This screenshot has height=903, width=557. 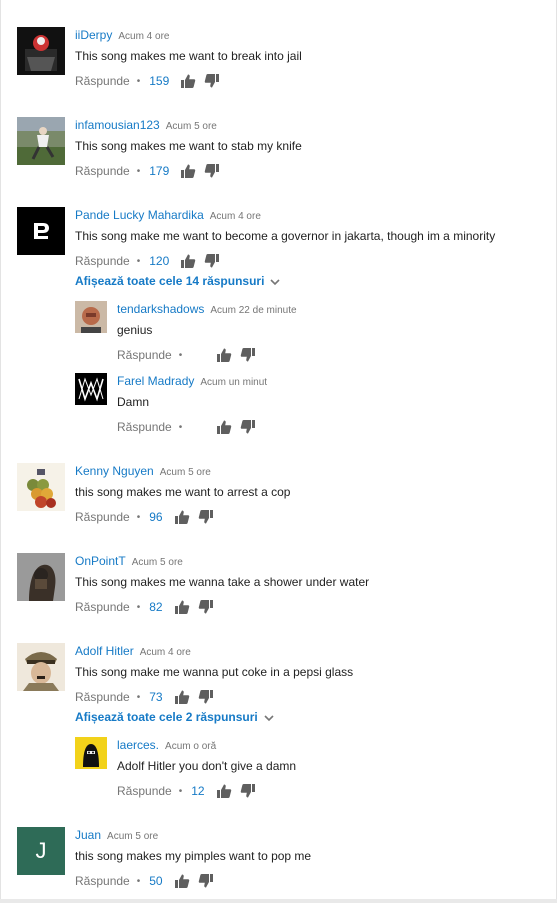 I want to click on comment-author: OnPointT, so click(x=100, y=561).